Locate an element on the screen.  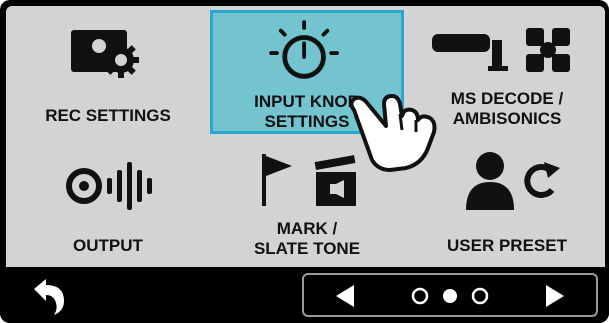
knob-icon is located at coordinates (304, 49).